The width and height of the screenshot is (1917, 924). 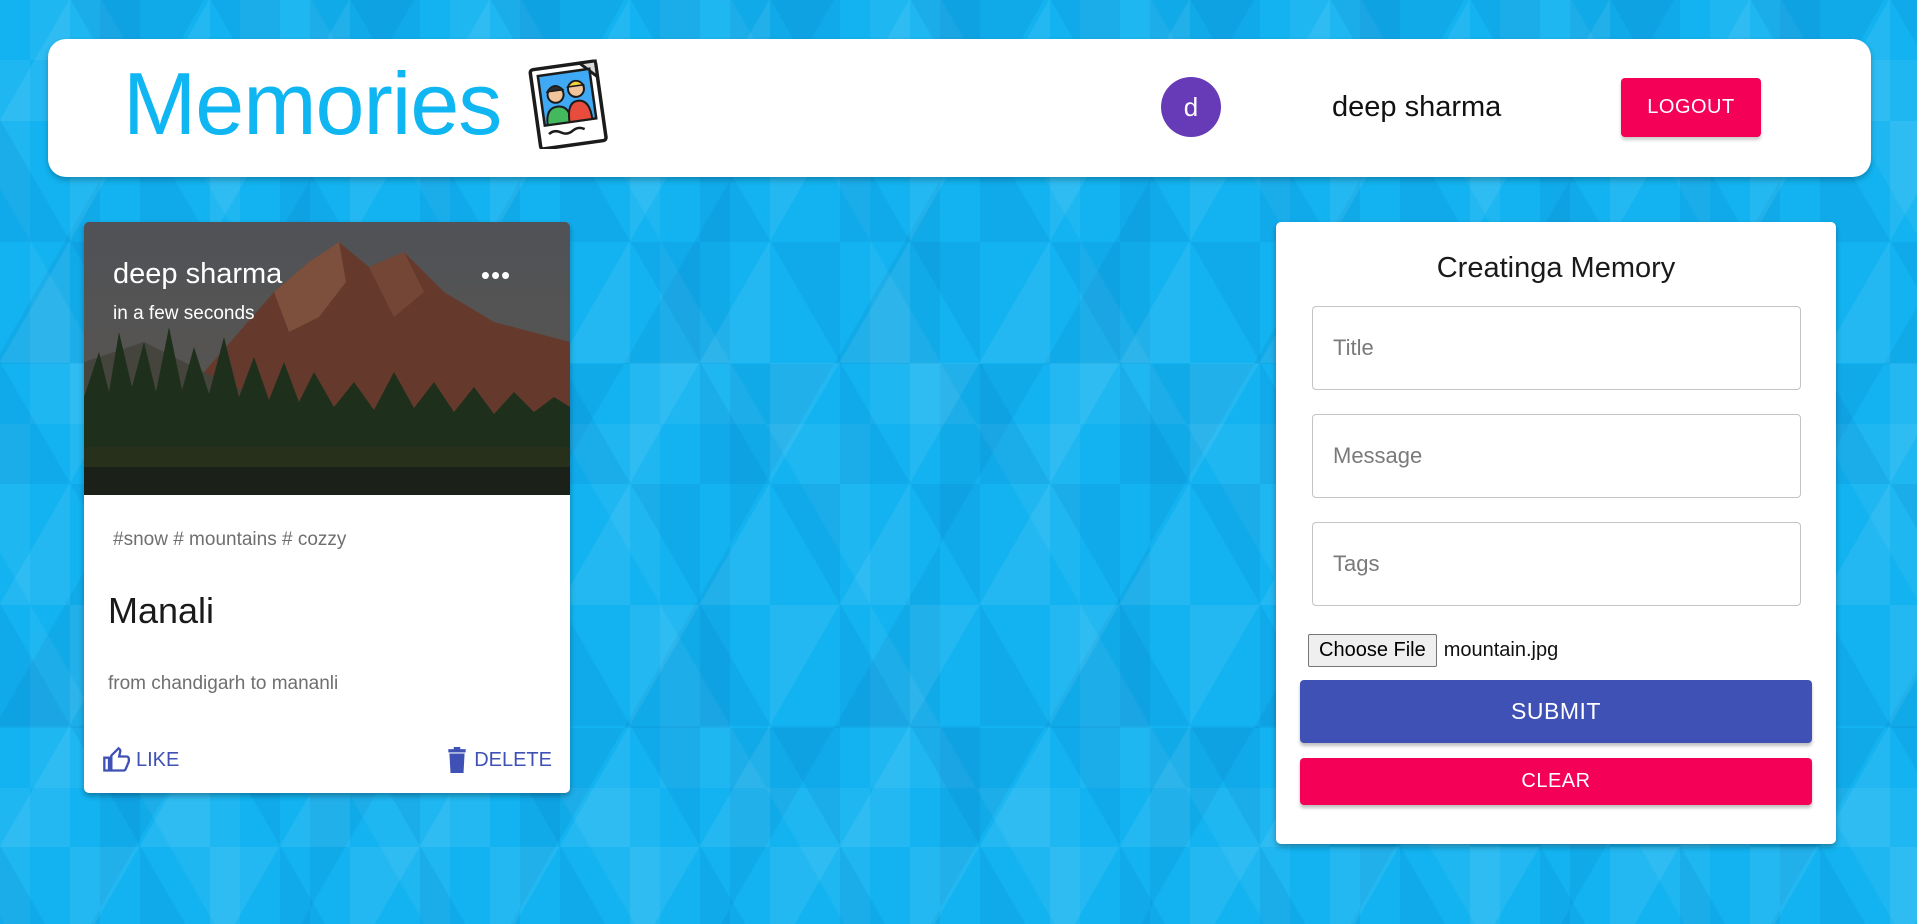 What do you see at coordinates (312, 103) in the screenshot?
I see `brand-title: Memories` at bounding box center [312, 103].